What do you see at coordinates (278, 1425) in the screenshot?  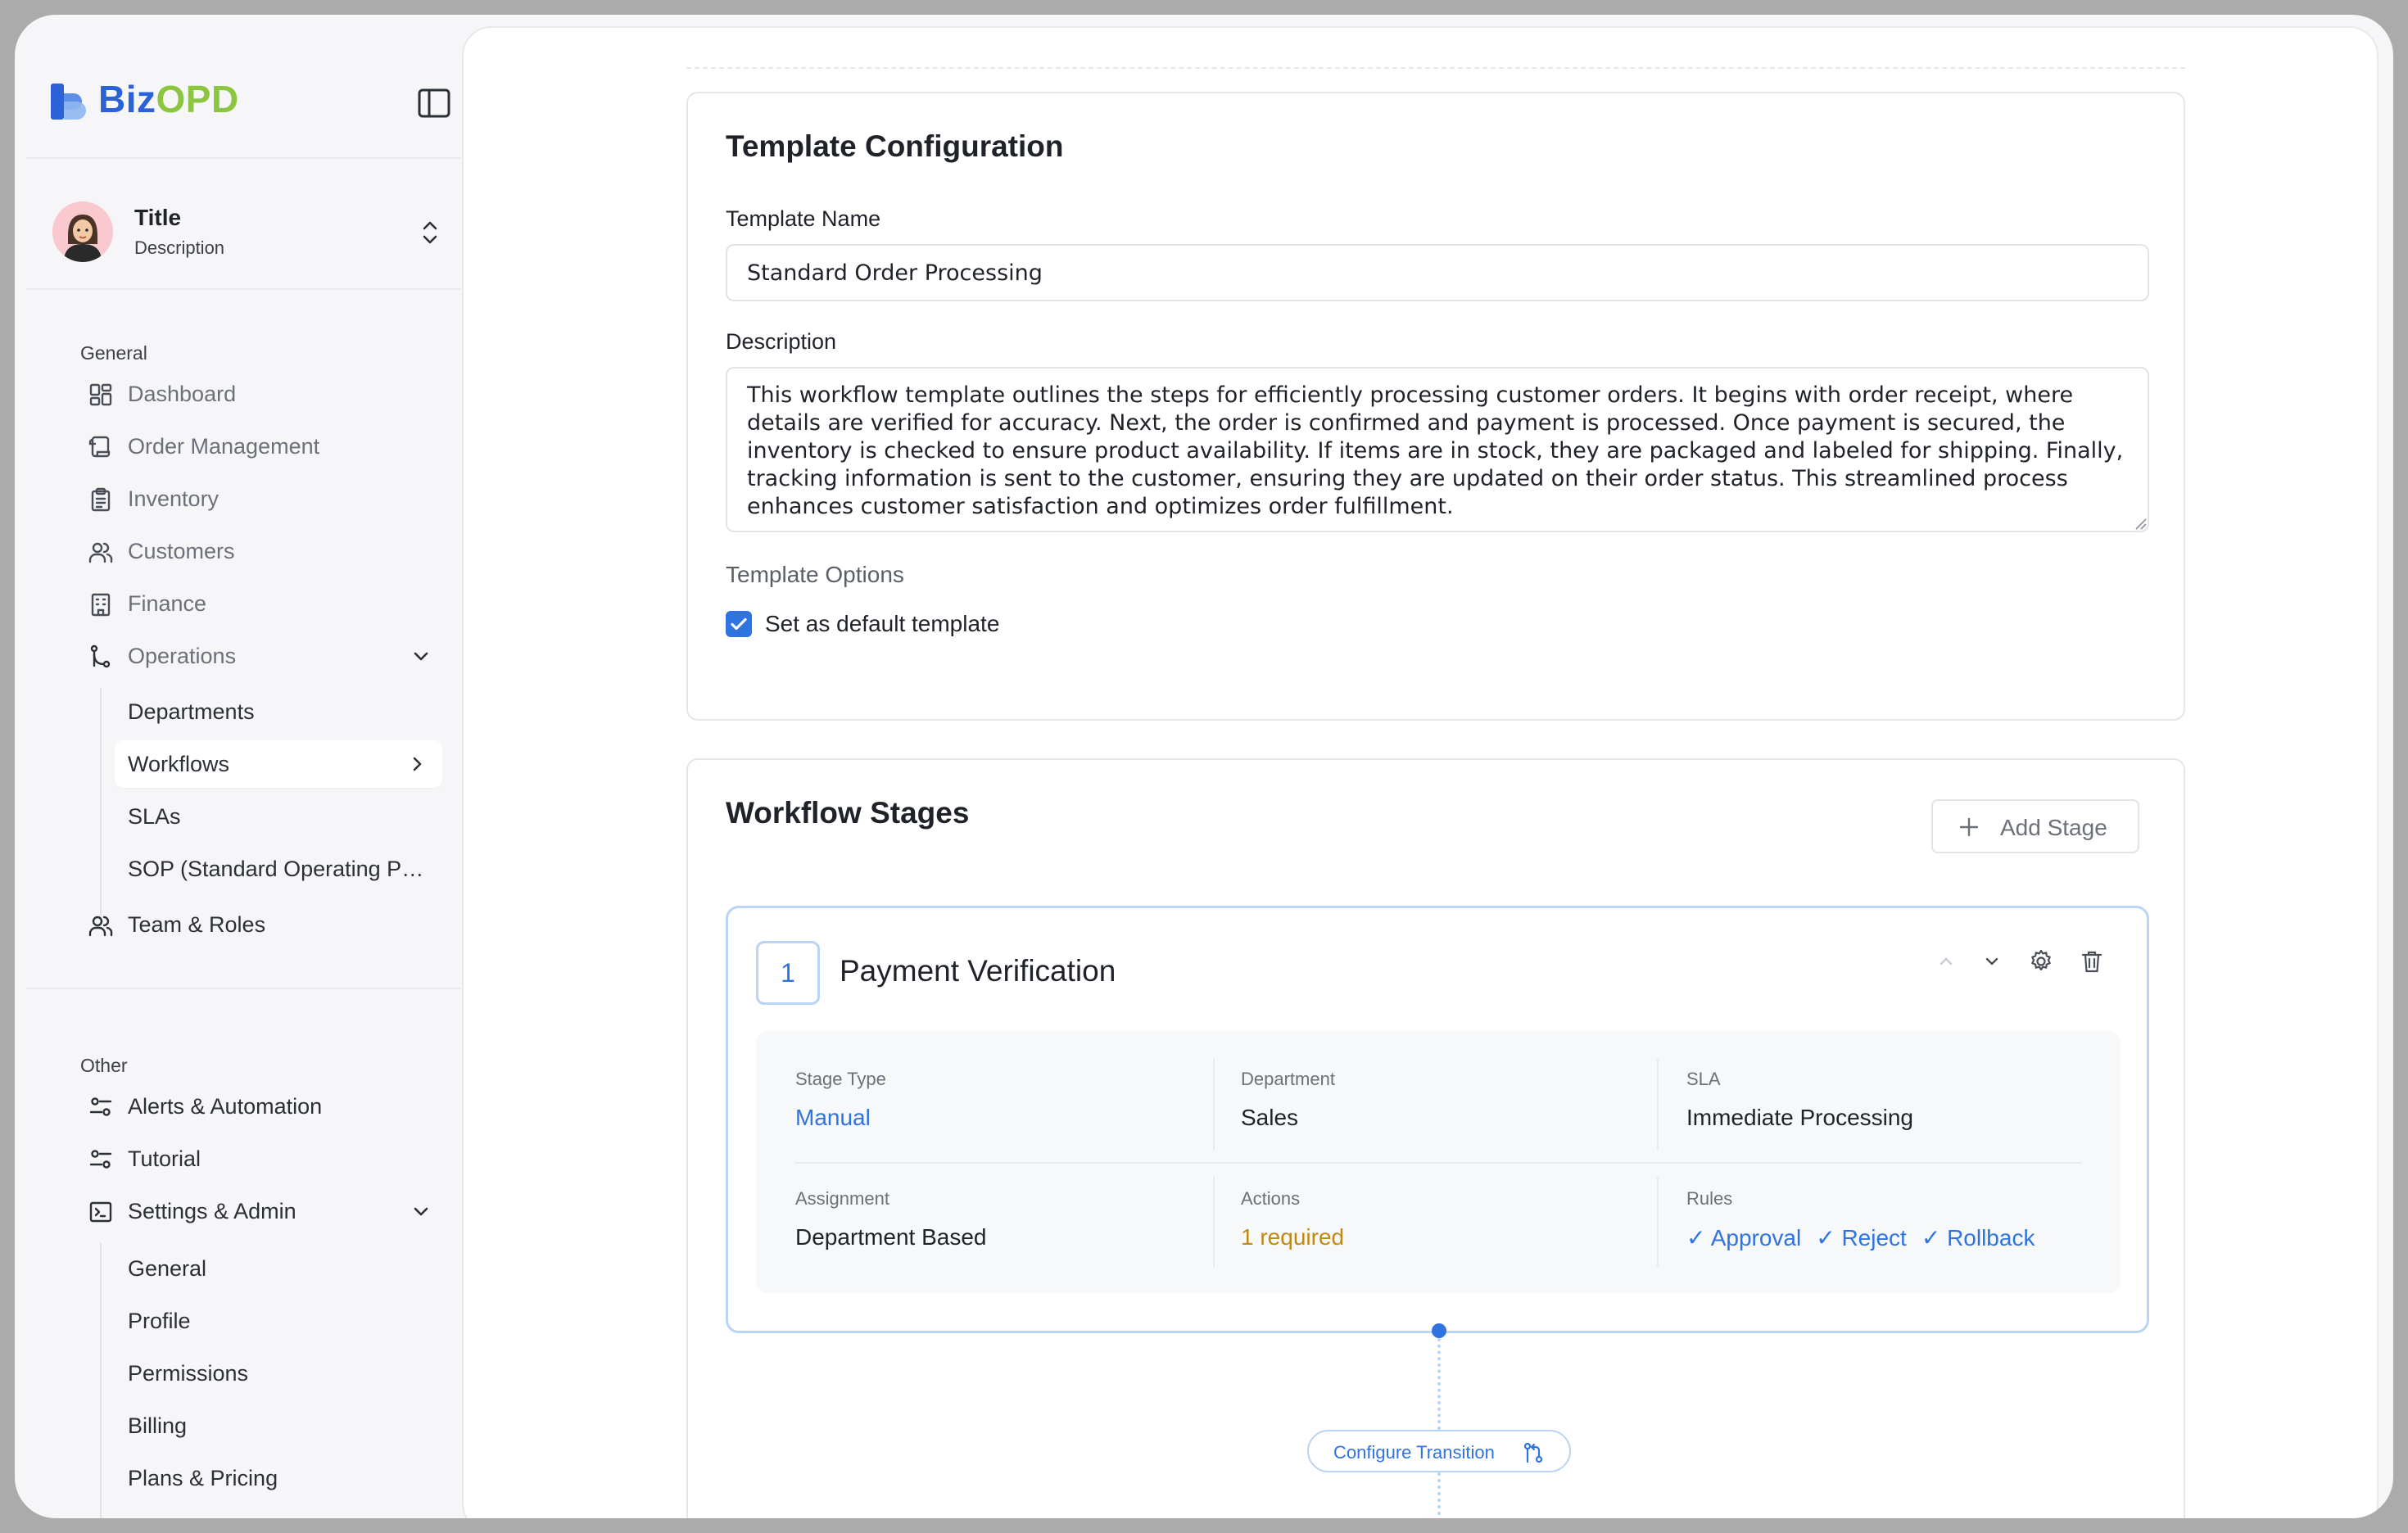 I see `sidebar-subitem-billing: Billing` at bounding box center [278, 1425].